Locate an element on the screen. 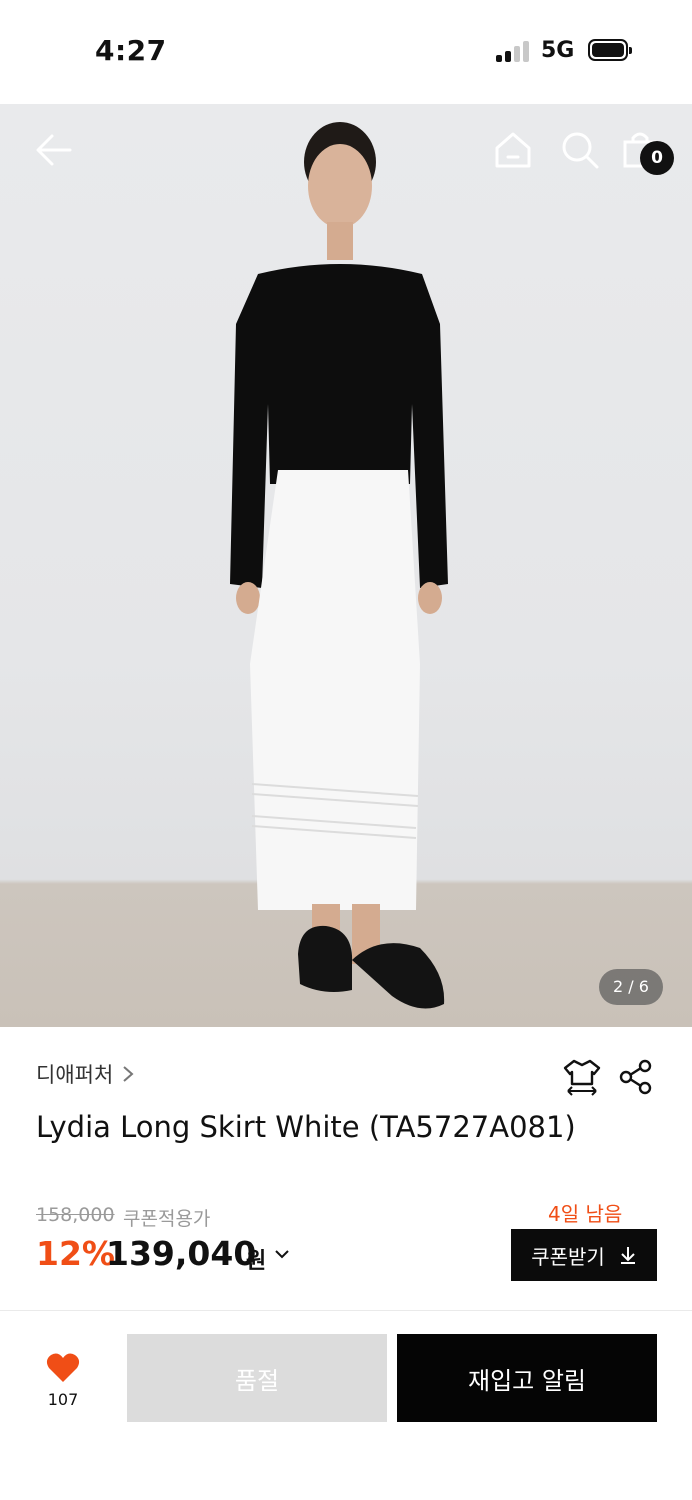 The image size is (692, 1500). download-icon is located at coordinates (627, 1255).